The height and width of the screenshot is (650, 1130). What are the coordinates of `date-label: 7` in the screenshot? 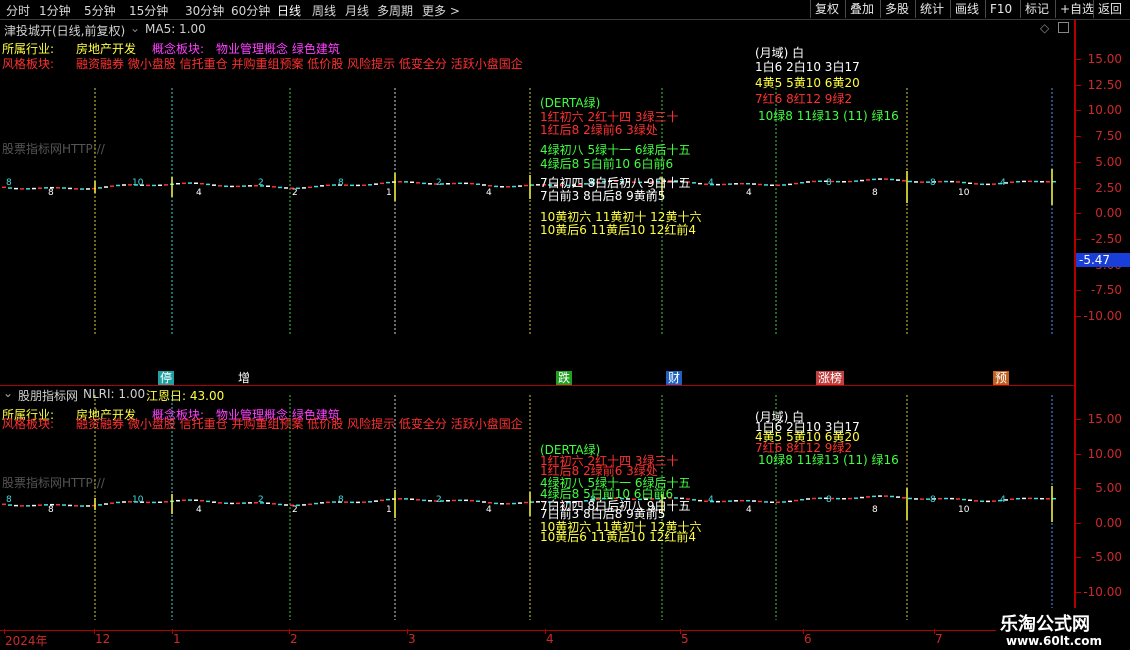 It's located at (939, 639).